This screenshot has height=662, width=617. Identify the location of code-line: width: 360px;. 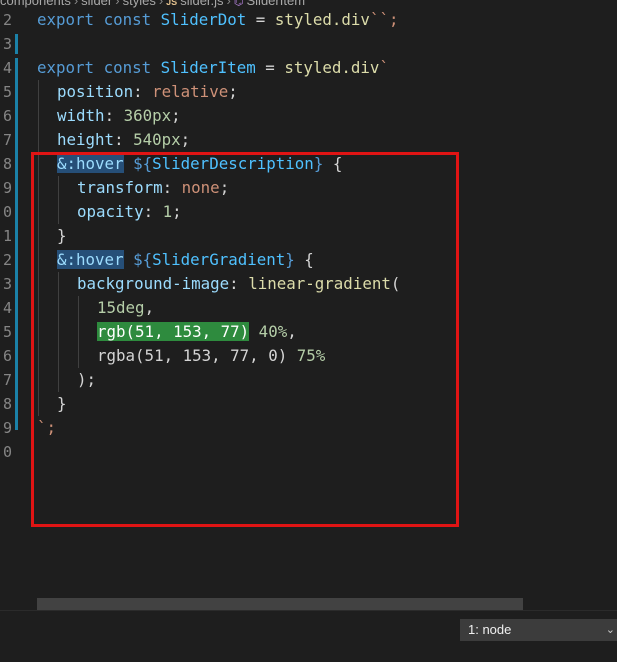
(119, 116).